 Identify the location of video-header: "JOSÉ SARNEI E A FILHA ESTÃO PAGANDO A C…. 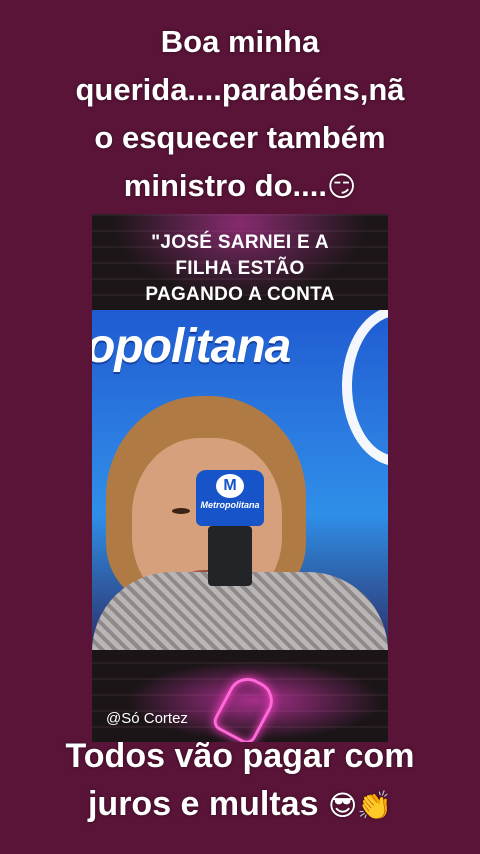
(240, 262).